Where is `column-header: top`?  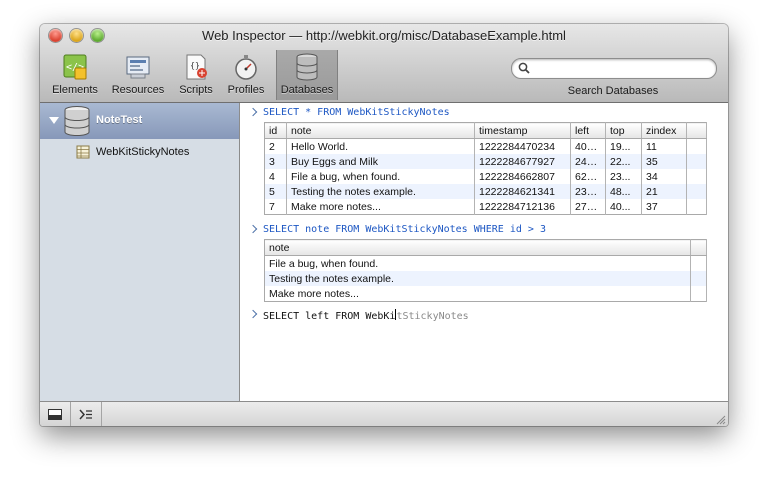
column-header: top is located at coordinates (623, 130).